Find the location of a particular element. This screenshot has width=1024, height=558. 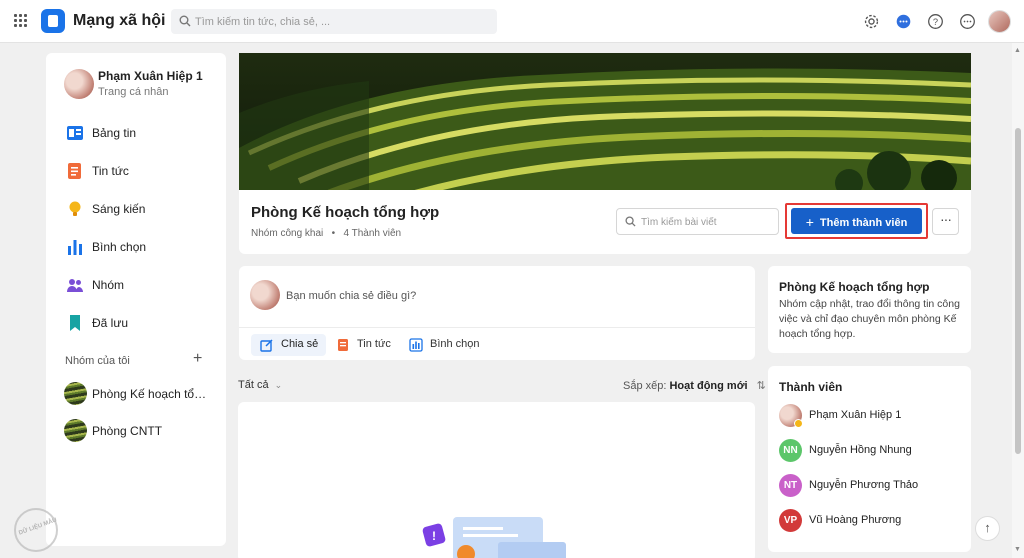

sidebar-item-saved: Đã lưu is located at coordinates (139, 324).